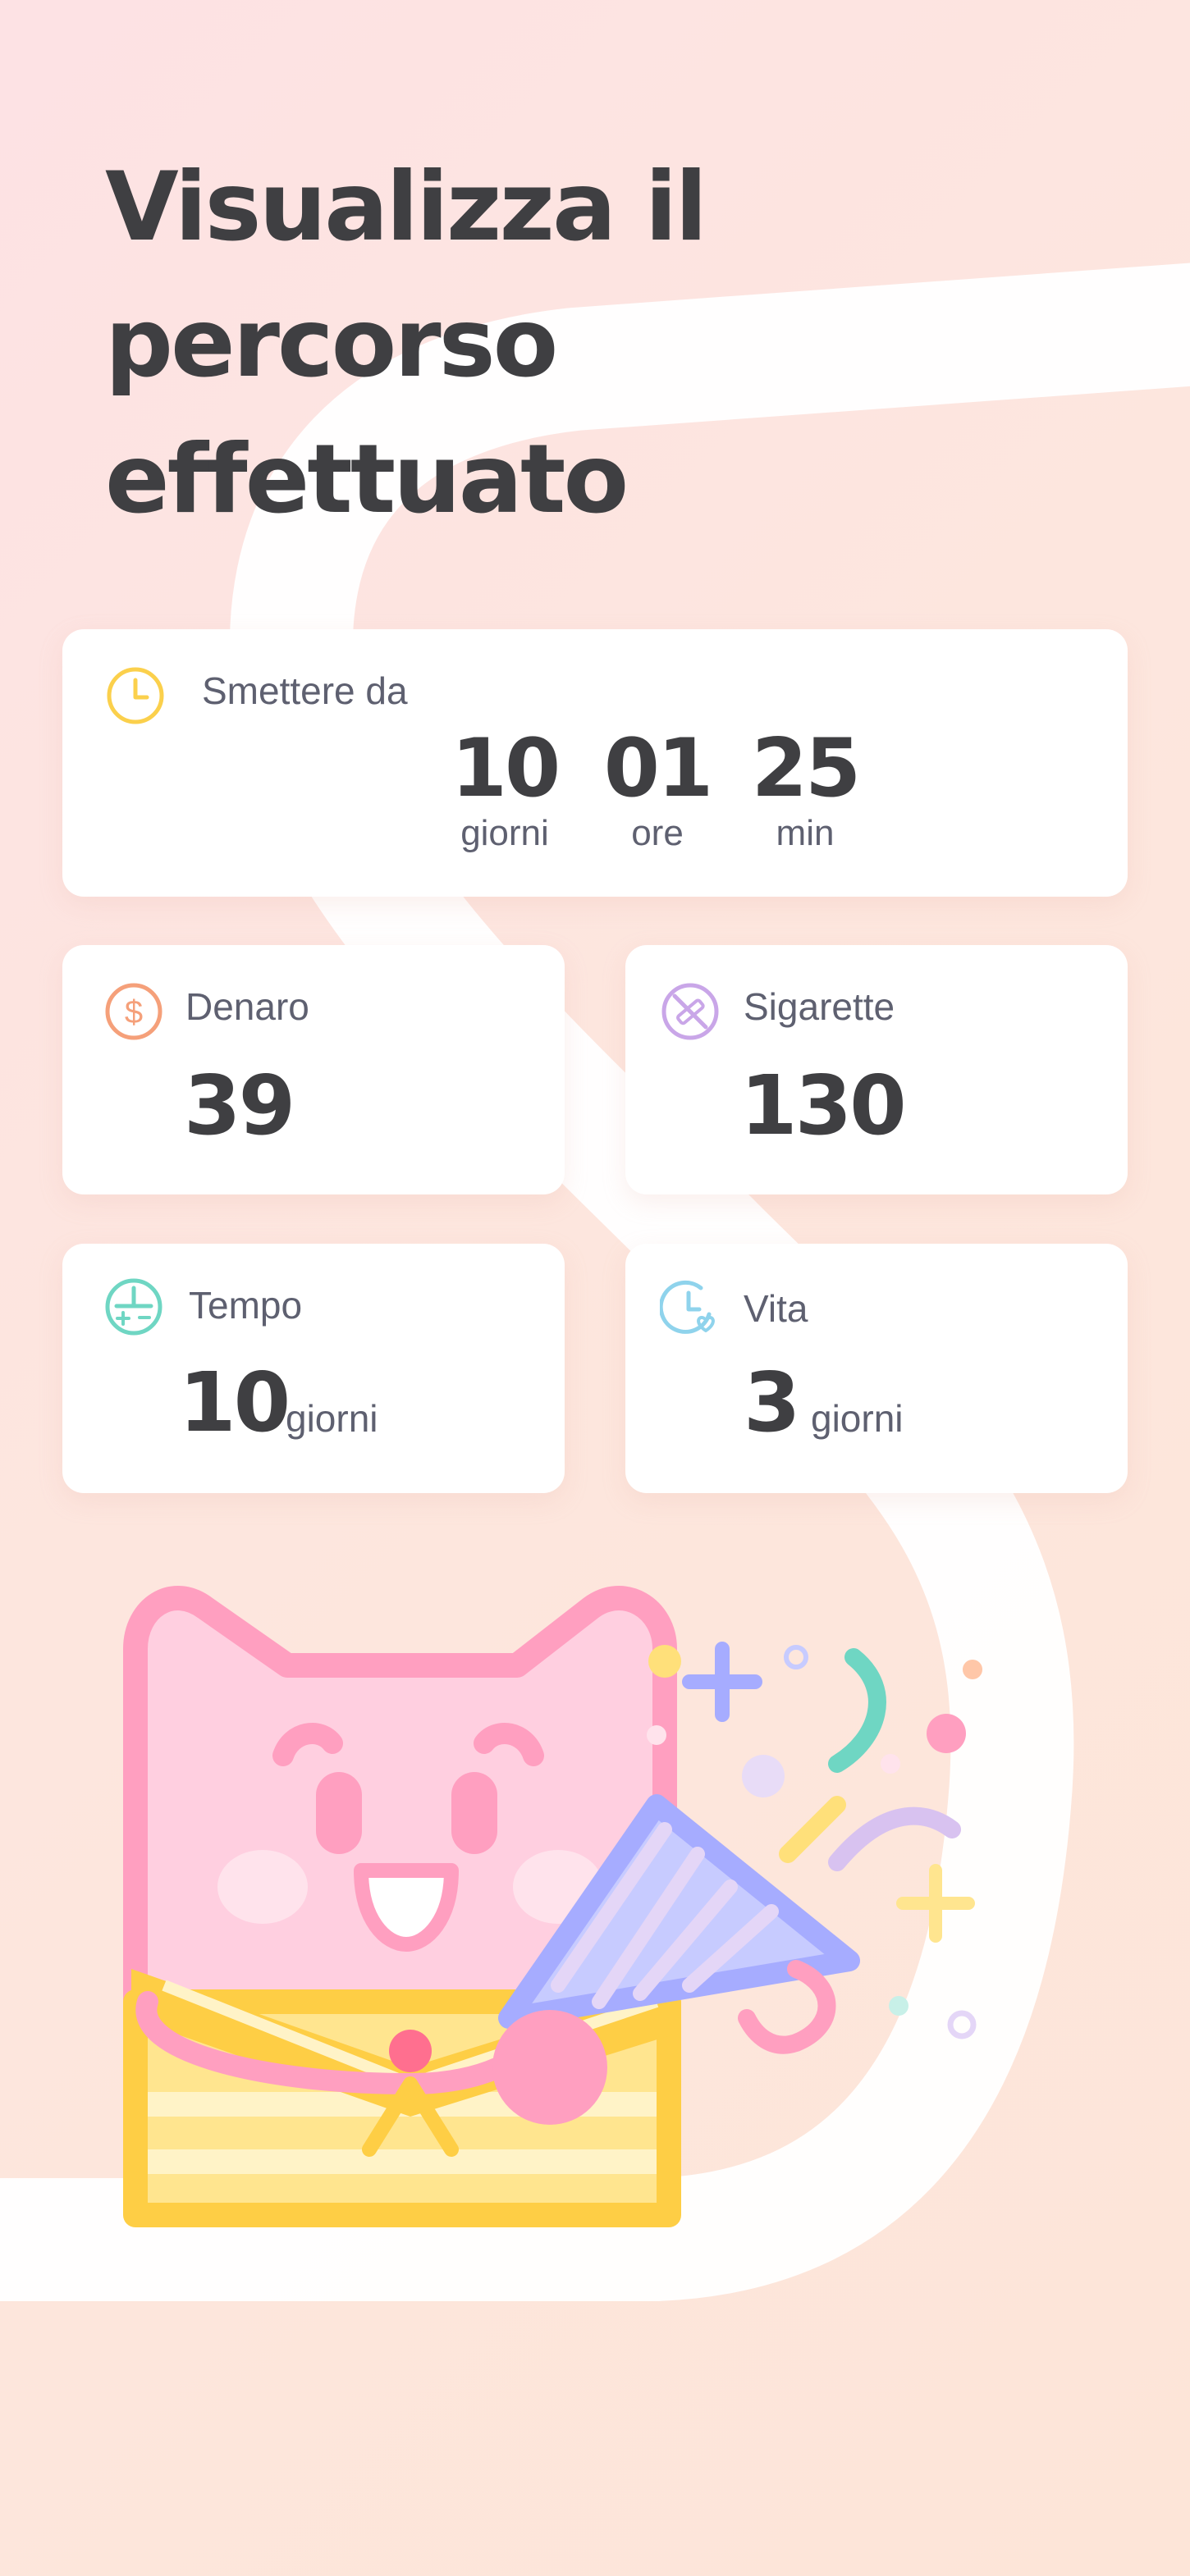  I want to click on headline-line-1: Visualizza il, so click(406, 207).